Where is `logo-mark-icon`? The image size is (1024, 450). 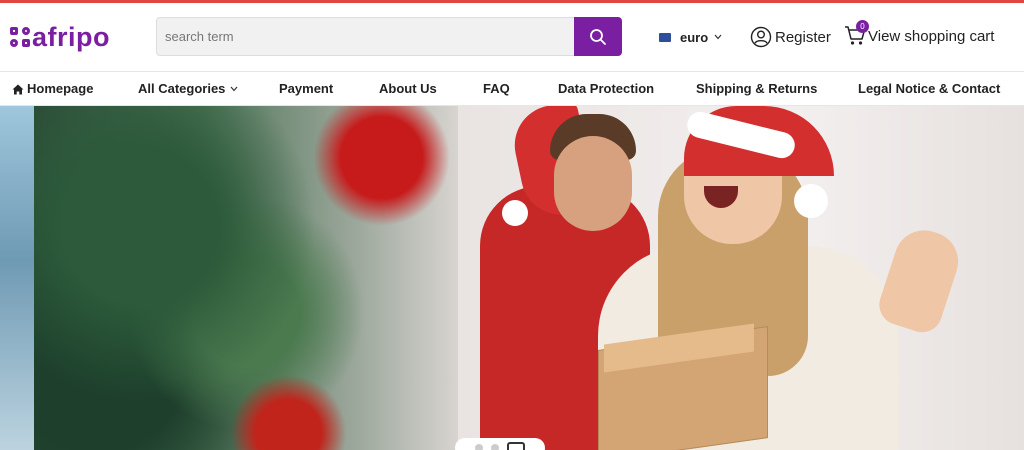
logo-mark-icon is located at coordinates (20, 37).